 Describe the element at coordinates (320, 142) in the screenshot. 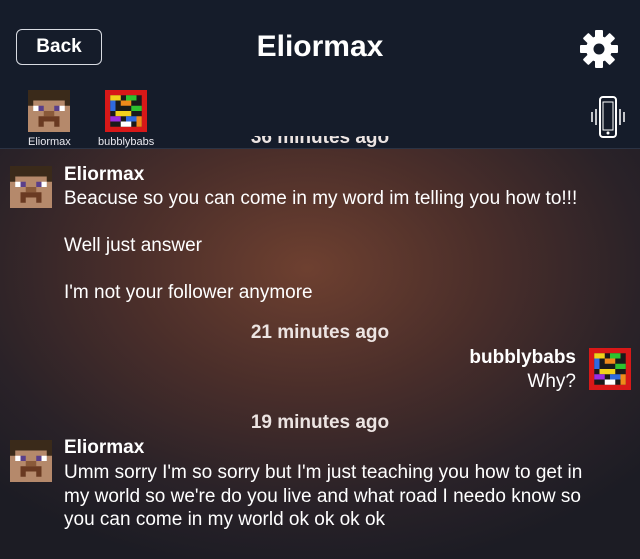

I see `timestamp-clipped: 36 minutes ago` at that location.